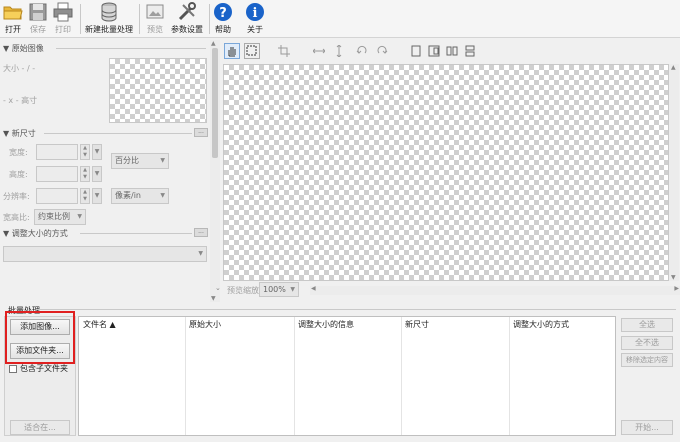 This screenshot has width=680, height=442. What do you see at coordinates (415, 325) in the screenshot?
I see `column-header-new-size: 新尺寸` at bounding box center [415, 325].